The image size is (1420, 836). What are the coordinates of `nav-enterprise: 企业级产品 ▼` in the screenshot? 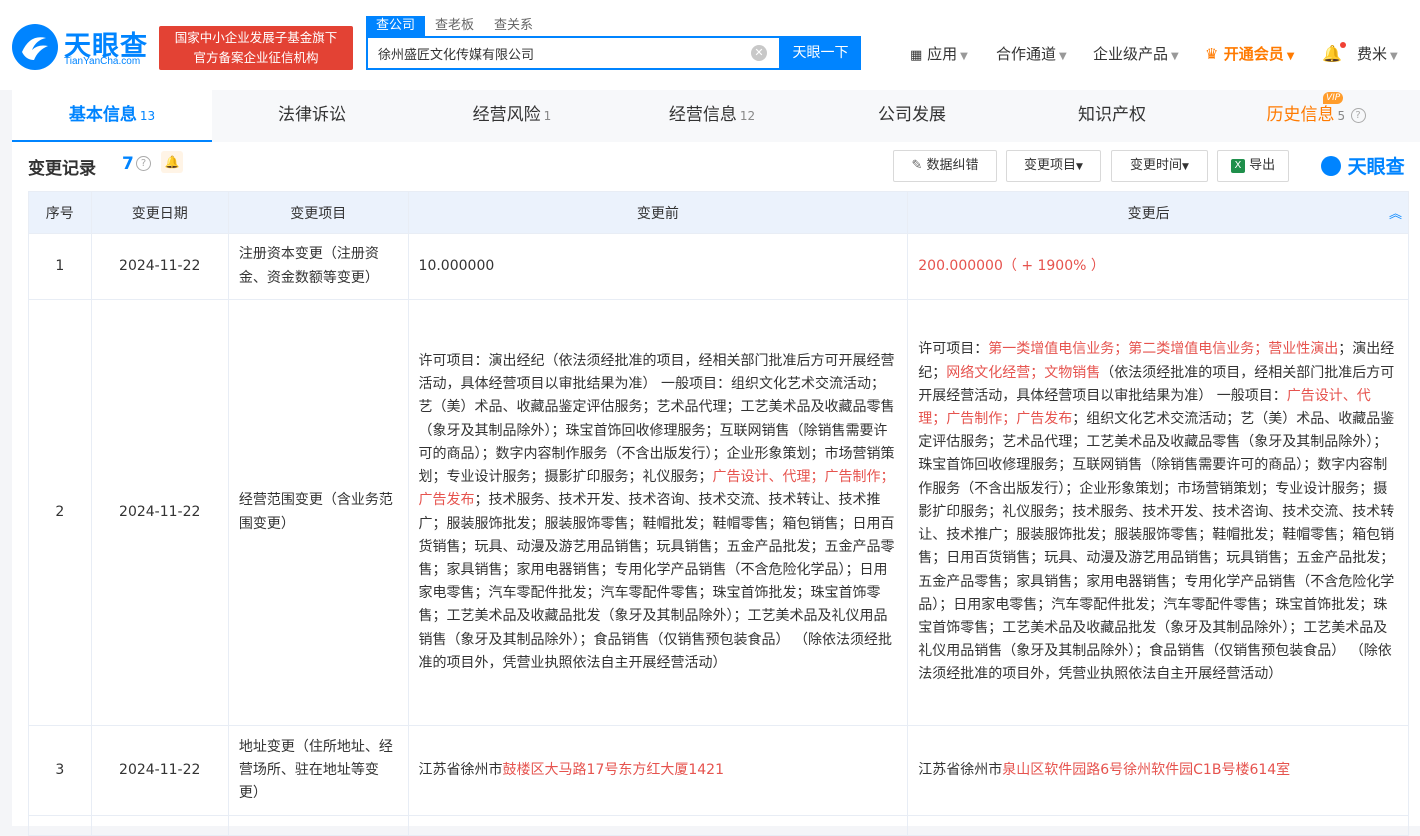 It's located at (1136, 53).